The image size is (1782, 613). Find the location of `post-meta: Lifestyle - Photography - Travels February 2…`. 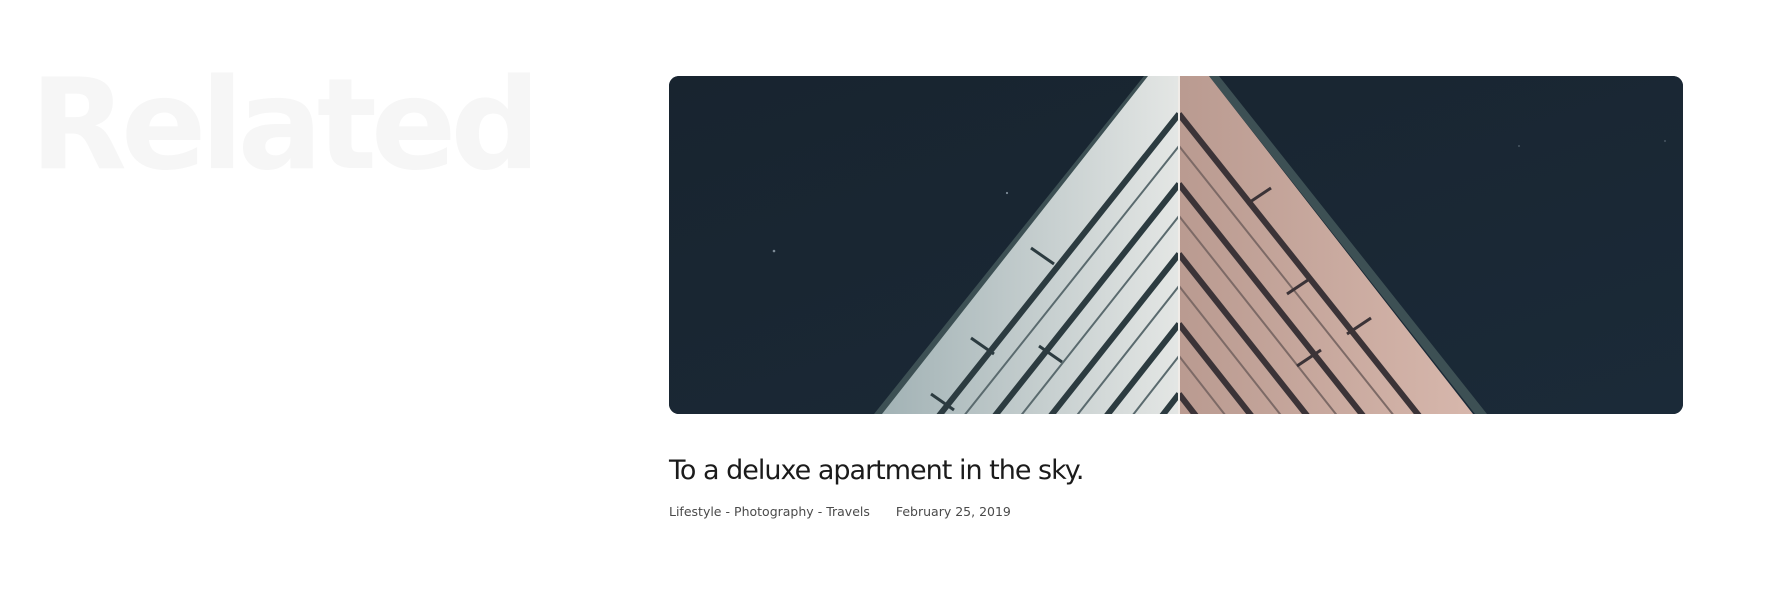

post-meta: Lifestyle - Photography - Travels February 2… is located at coordinates (1176, 511).